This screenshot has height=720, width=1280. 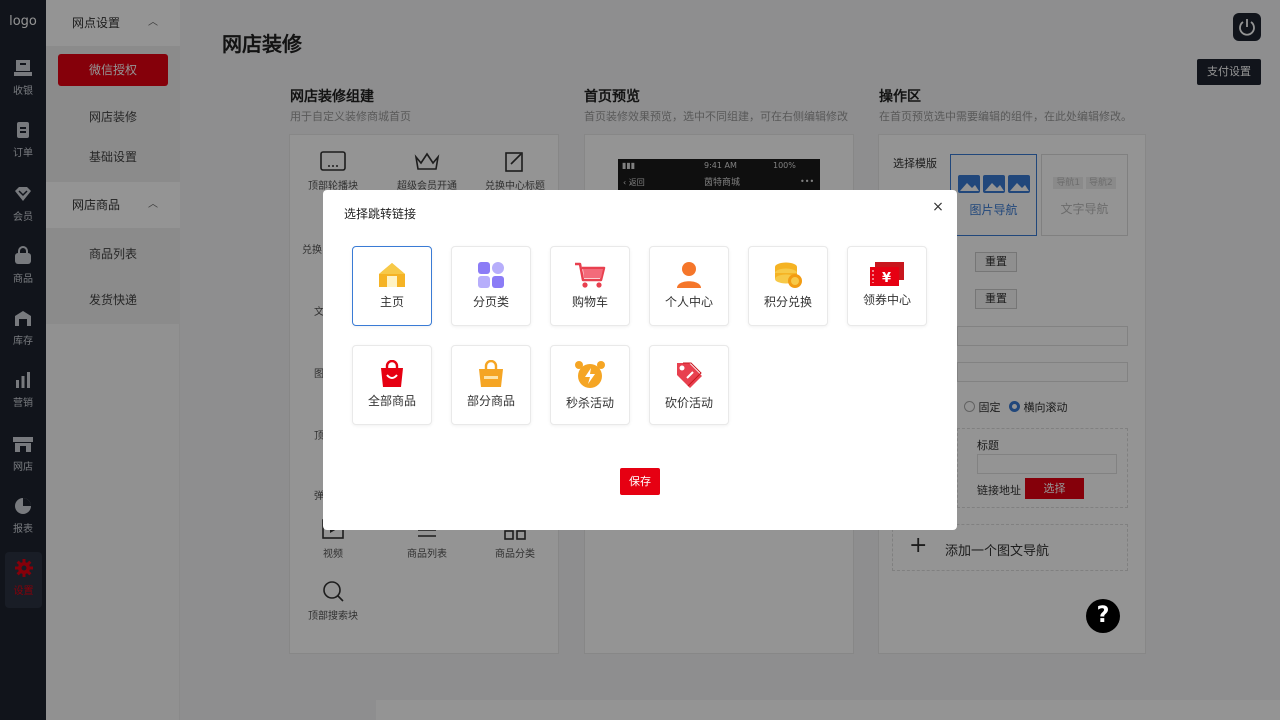 I want to click on link-option-some-goods: 部分商品, so click(x=491, y=385).